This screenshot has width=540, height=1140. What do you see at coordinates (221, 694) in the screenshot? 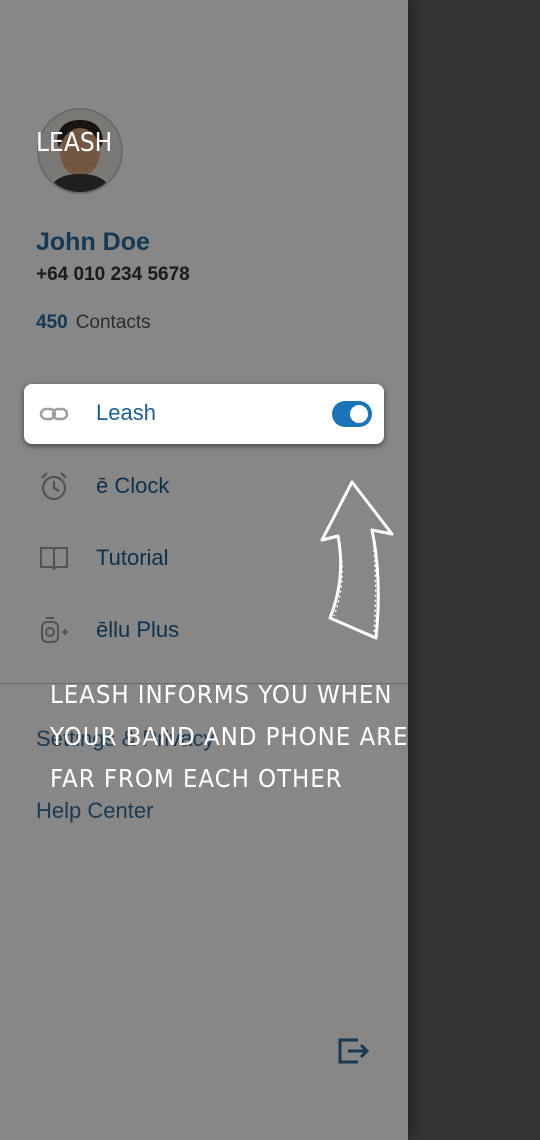
I see `coach-line: LEASH INFORMS YOU WHEN` at bounding box center [221, 694].